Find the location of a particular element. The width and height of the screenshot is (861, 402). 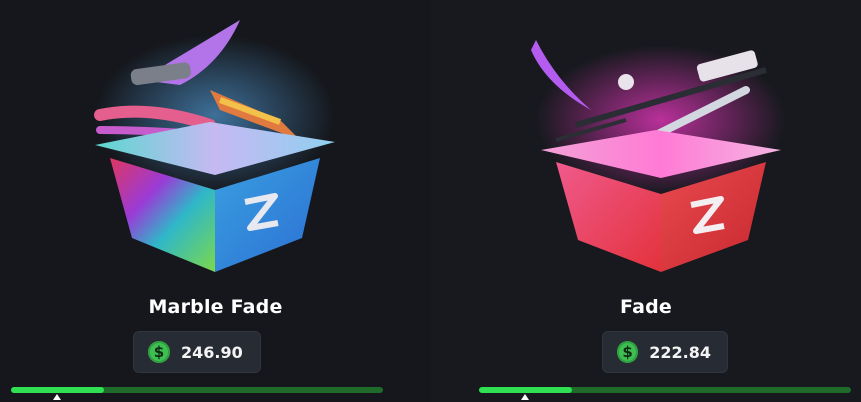

case-price: 222.84 is located at coordinates (680, 352).